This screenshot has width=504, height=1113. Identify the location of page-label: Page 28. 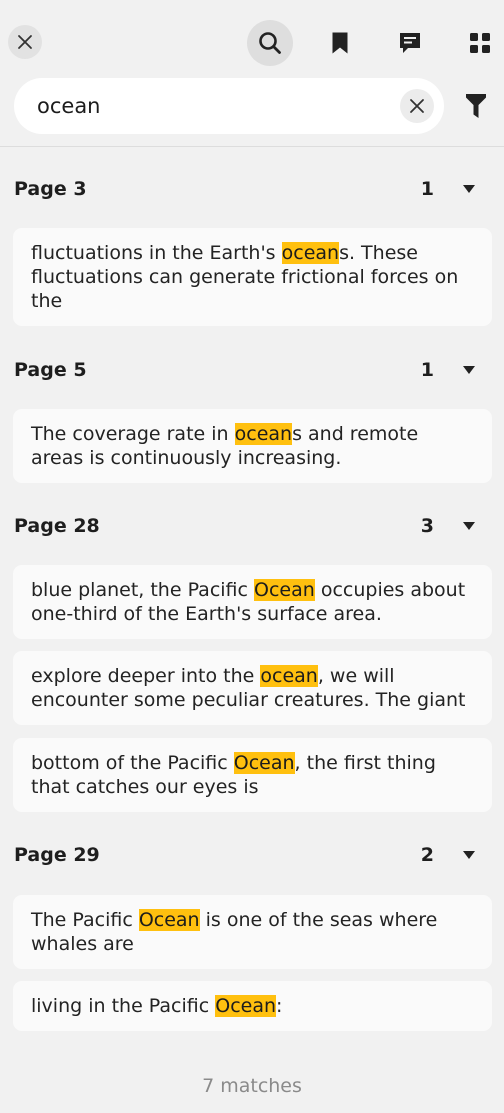
(57, 526).